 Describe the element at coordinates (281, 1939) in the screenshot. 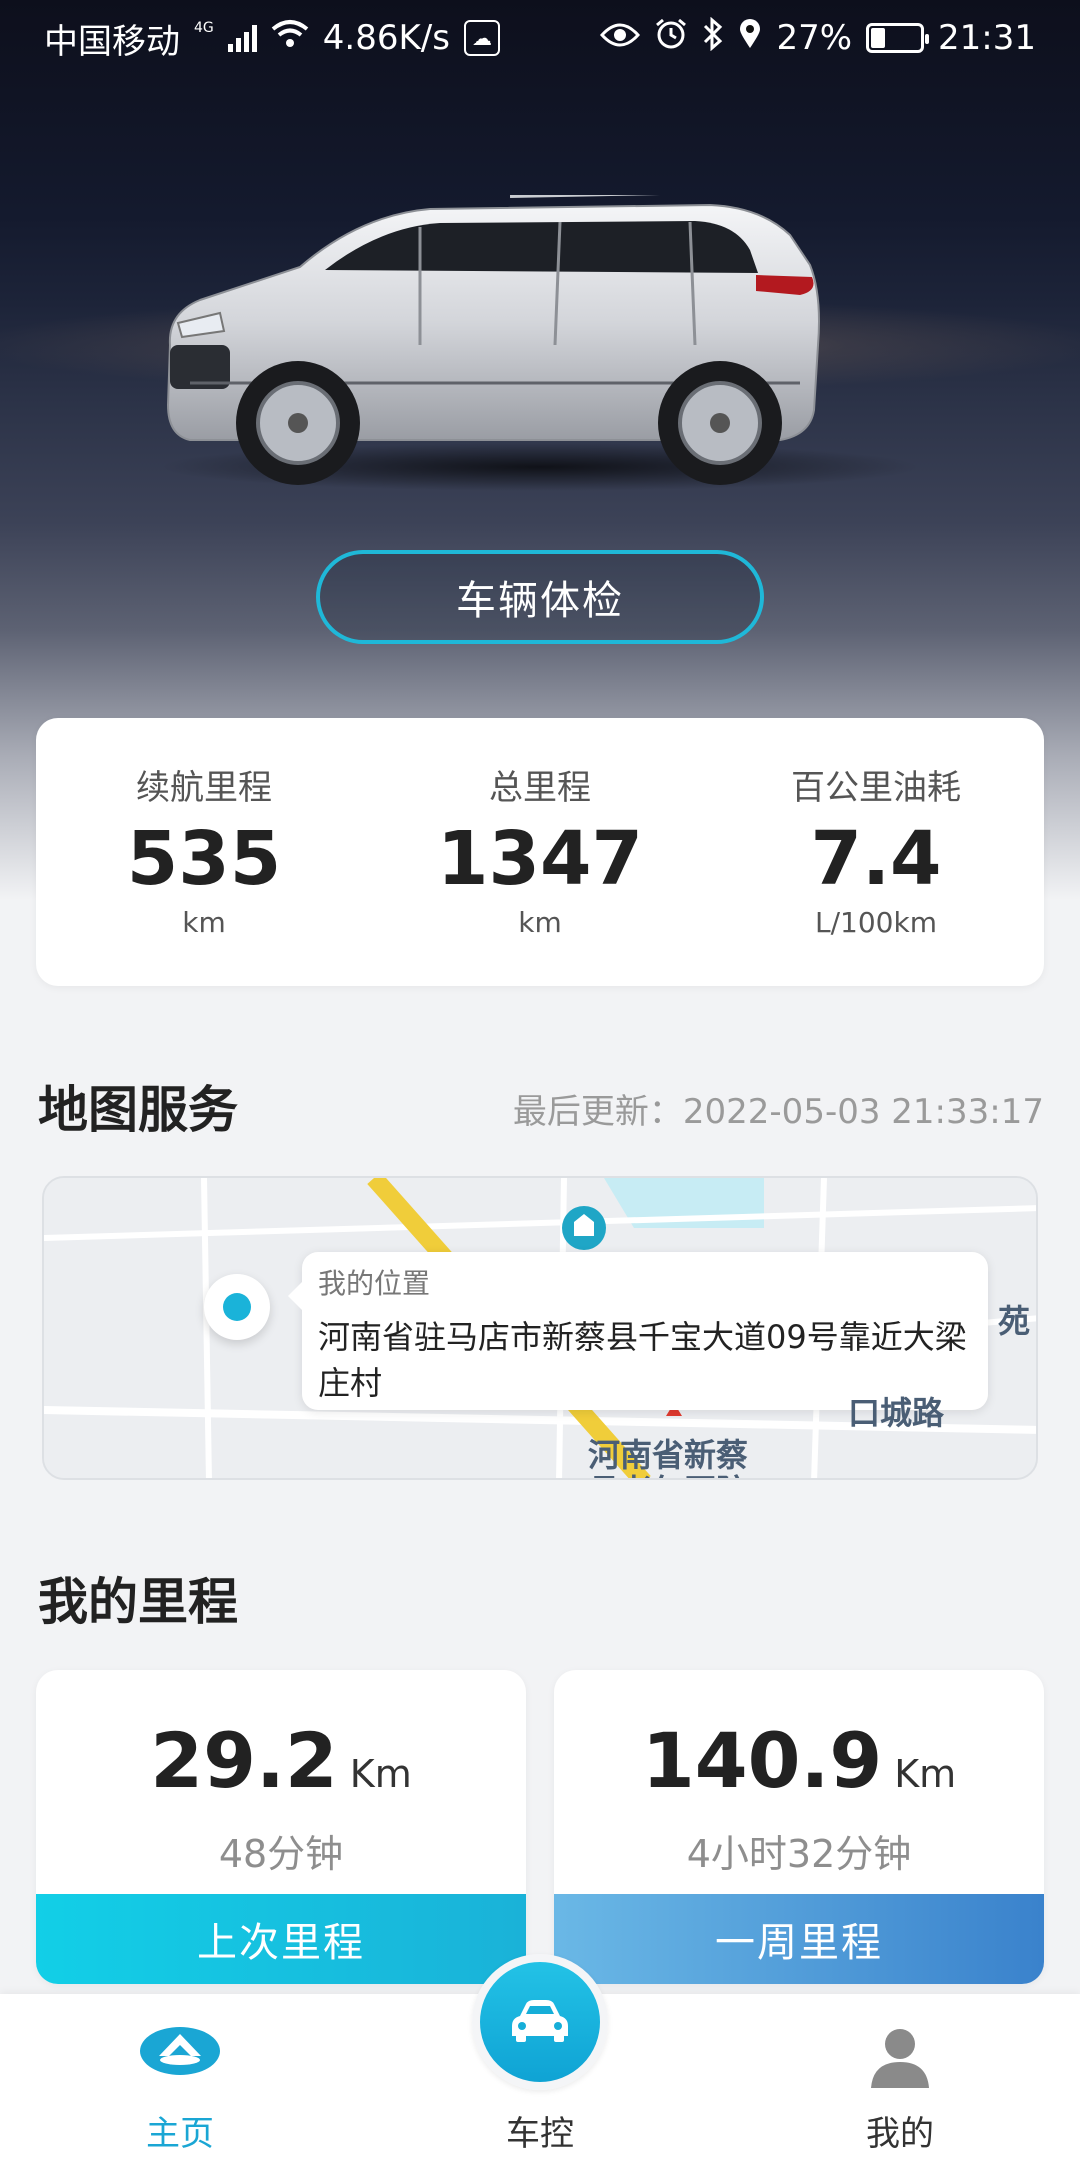

I see `last-trip-label: 上次里程` at that location.